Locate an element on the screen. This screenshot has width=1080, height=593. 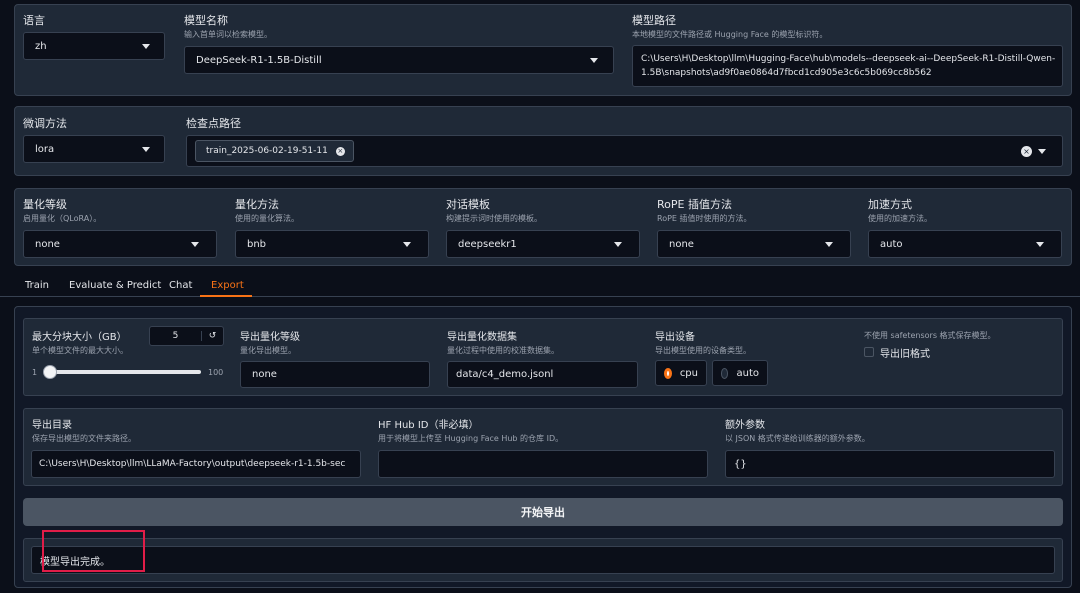
quant-bit-select: none is located at coordinates (120, 244).